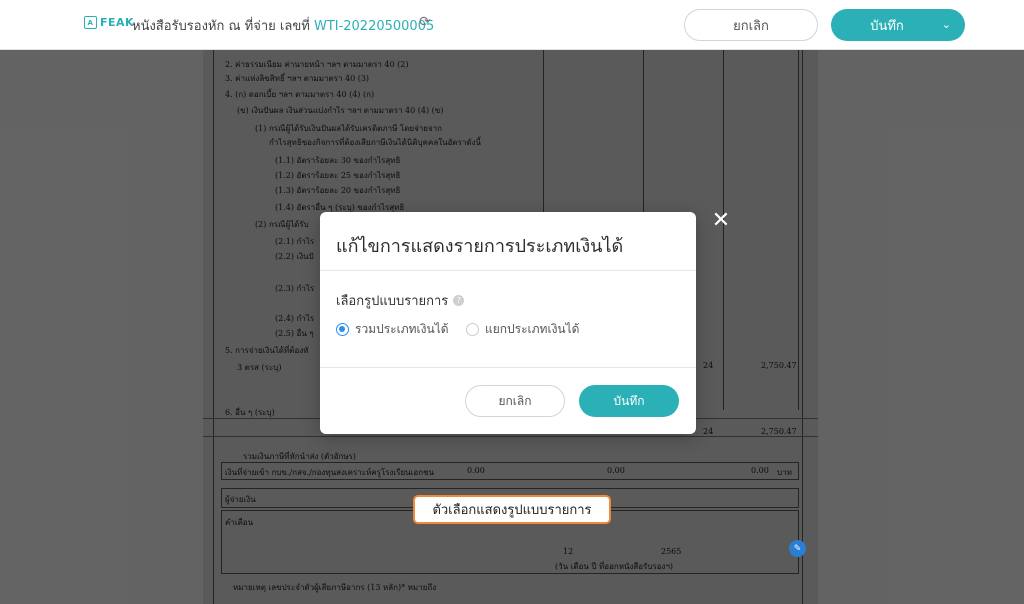  What do you see at coordinates (425, 22) in the screenshot?
I see `refresh-icon: ⟳` at bounding box center [425, 22].